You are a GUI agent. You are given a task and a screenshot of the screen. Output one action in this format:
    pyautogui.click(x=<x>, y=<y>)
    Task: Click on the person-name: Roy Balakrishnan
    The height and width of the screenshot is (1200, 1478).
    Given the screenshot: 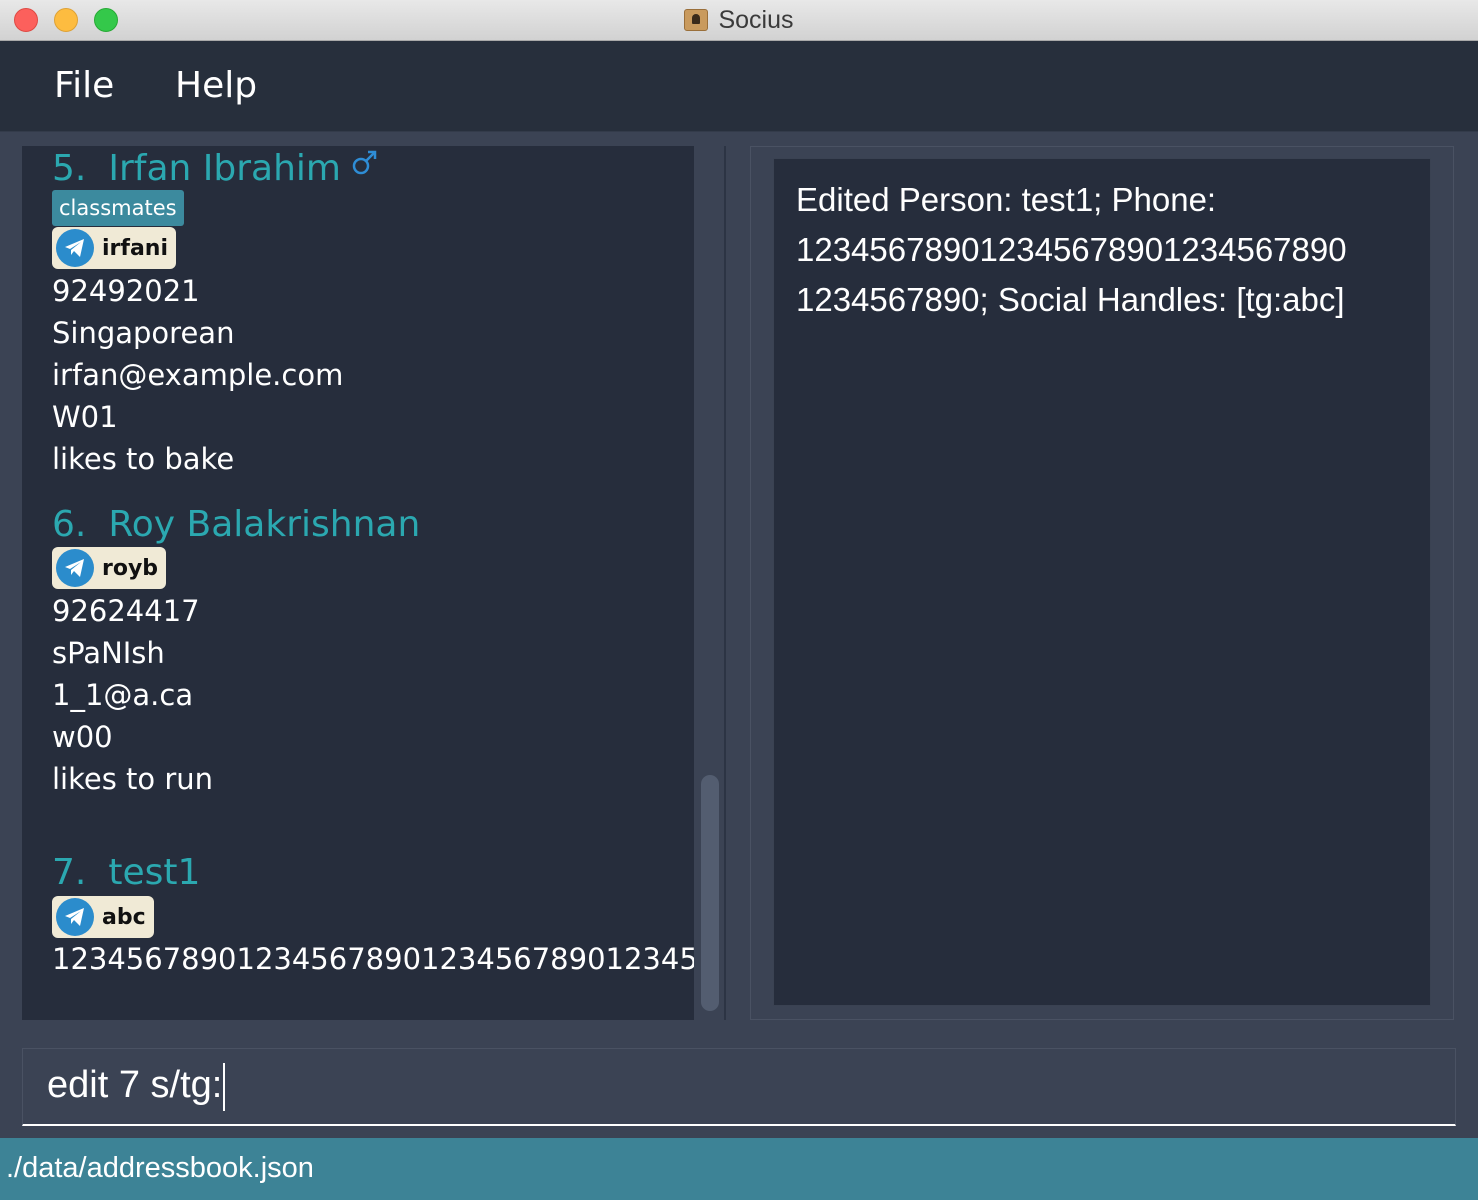 What is the action you would take?
    pyautogui.click(x=264, y=524)
    